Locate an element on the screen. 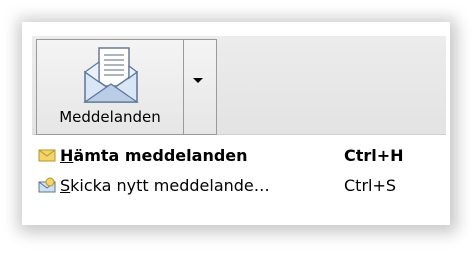 The width and height of the screenshot is (475, 255). dropdown-arrow-icon is located at coordinates (198, 80).